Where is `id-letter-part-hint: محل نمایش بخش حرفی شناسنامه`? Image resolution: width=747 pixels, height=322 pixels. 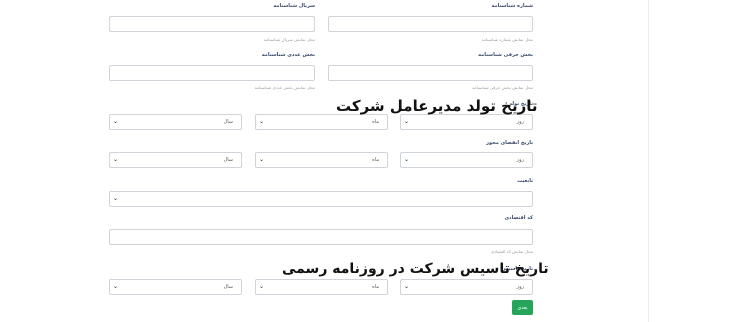 id-letter-part-hint: محل نمایش بخش حرفی شناسنامه is located at coordinates (502, 87).